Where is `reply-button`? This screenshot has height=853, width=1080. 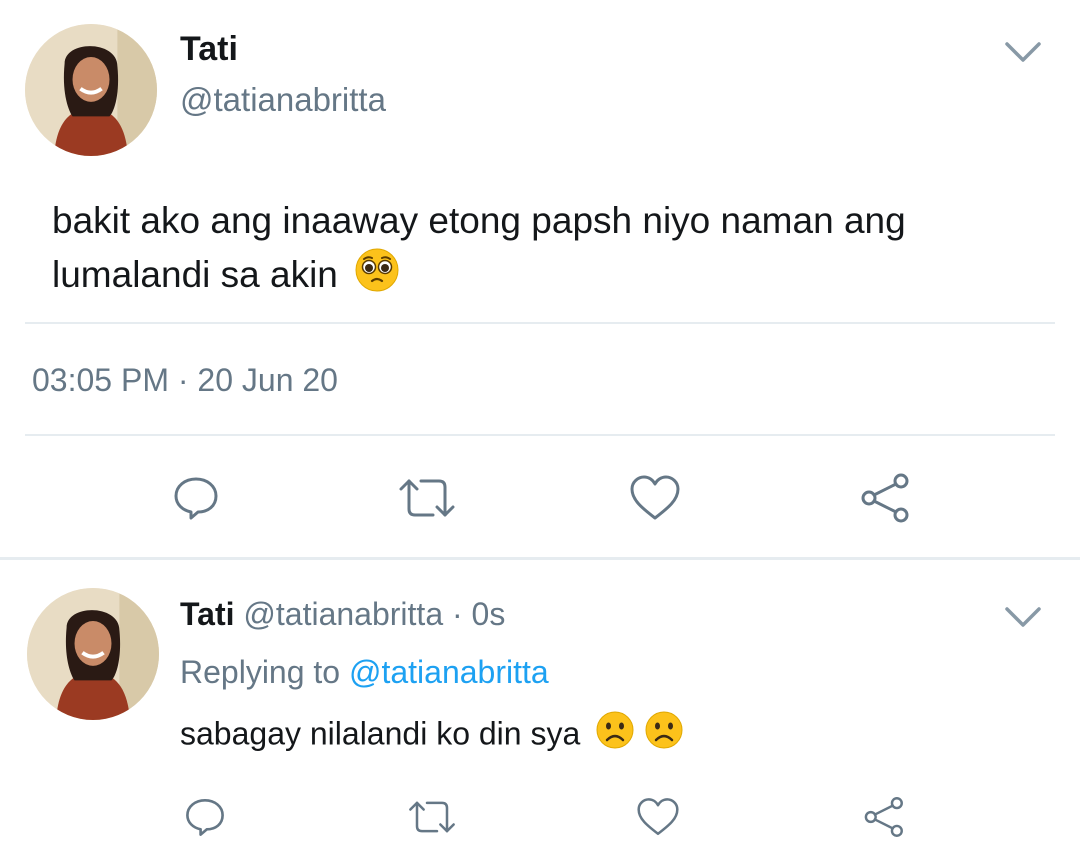 reply-button is located at coordinates (196, 498).